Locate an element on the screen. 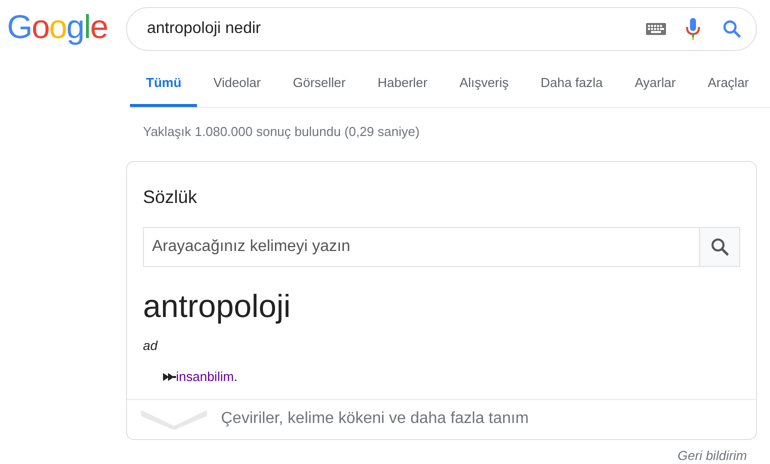 This screenshot has height=464, width=770. card-title: Sözlük is located at coordinates (170, 197).